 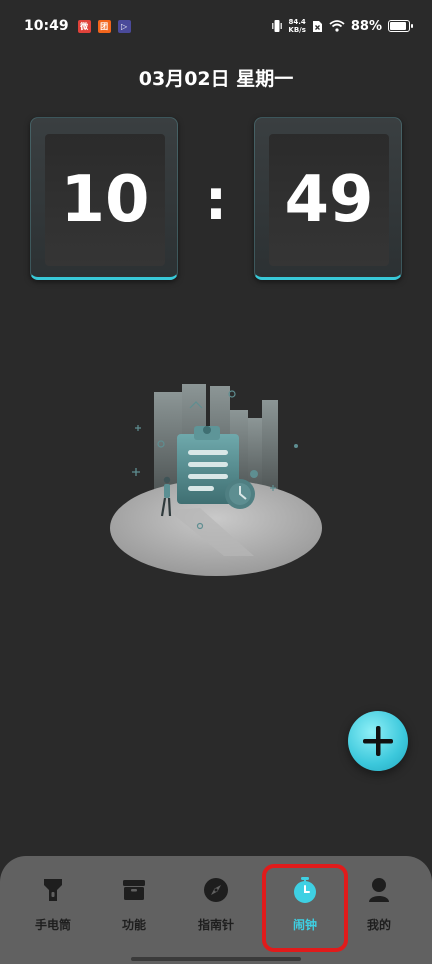 What do you see at coordinates (52, 925) in the screenshot?
I see `nav-label-flashlight: 手电筒` at bounding box center [52, 925].